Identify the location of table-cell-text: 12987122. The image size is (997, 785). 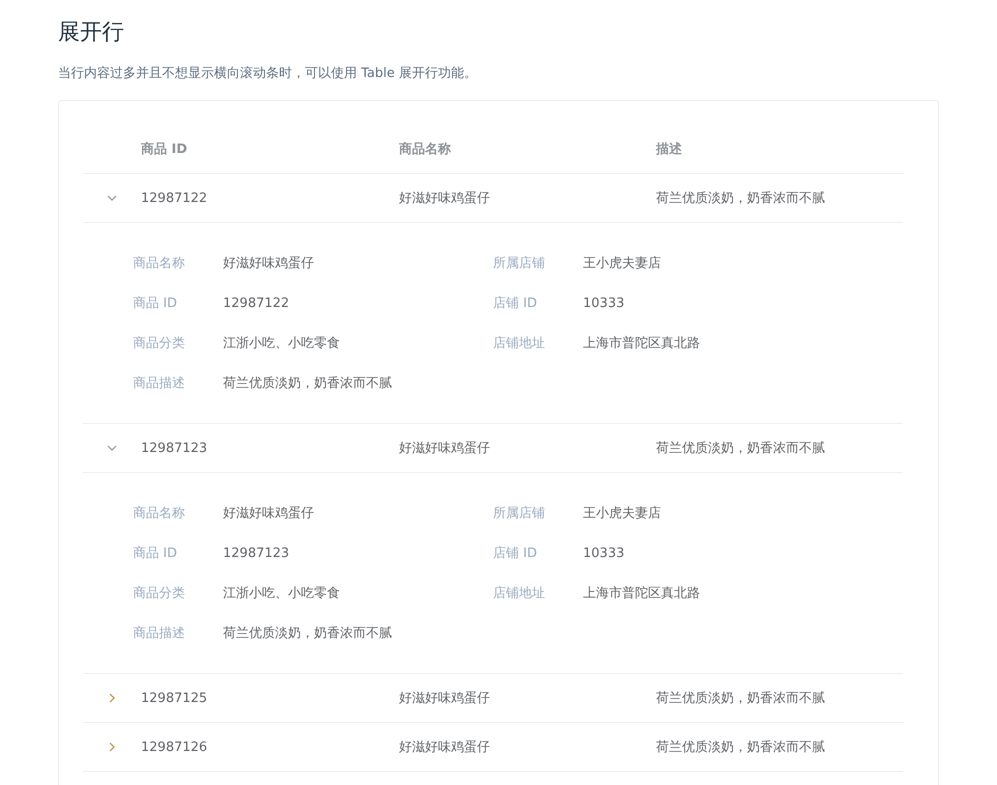
(174, 198).